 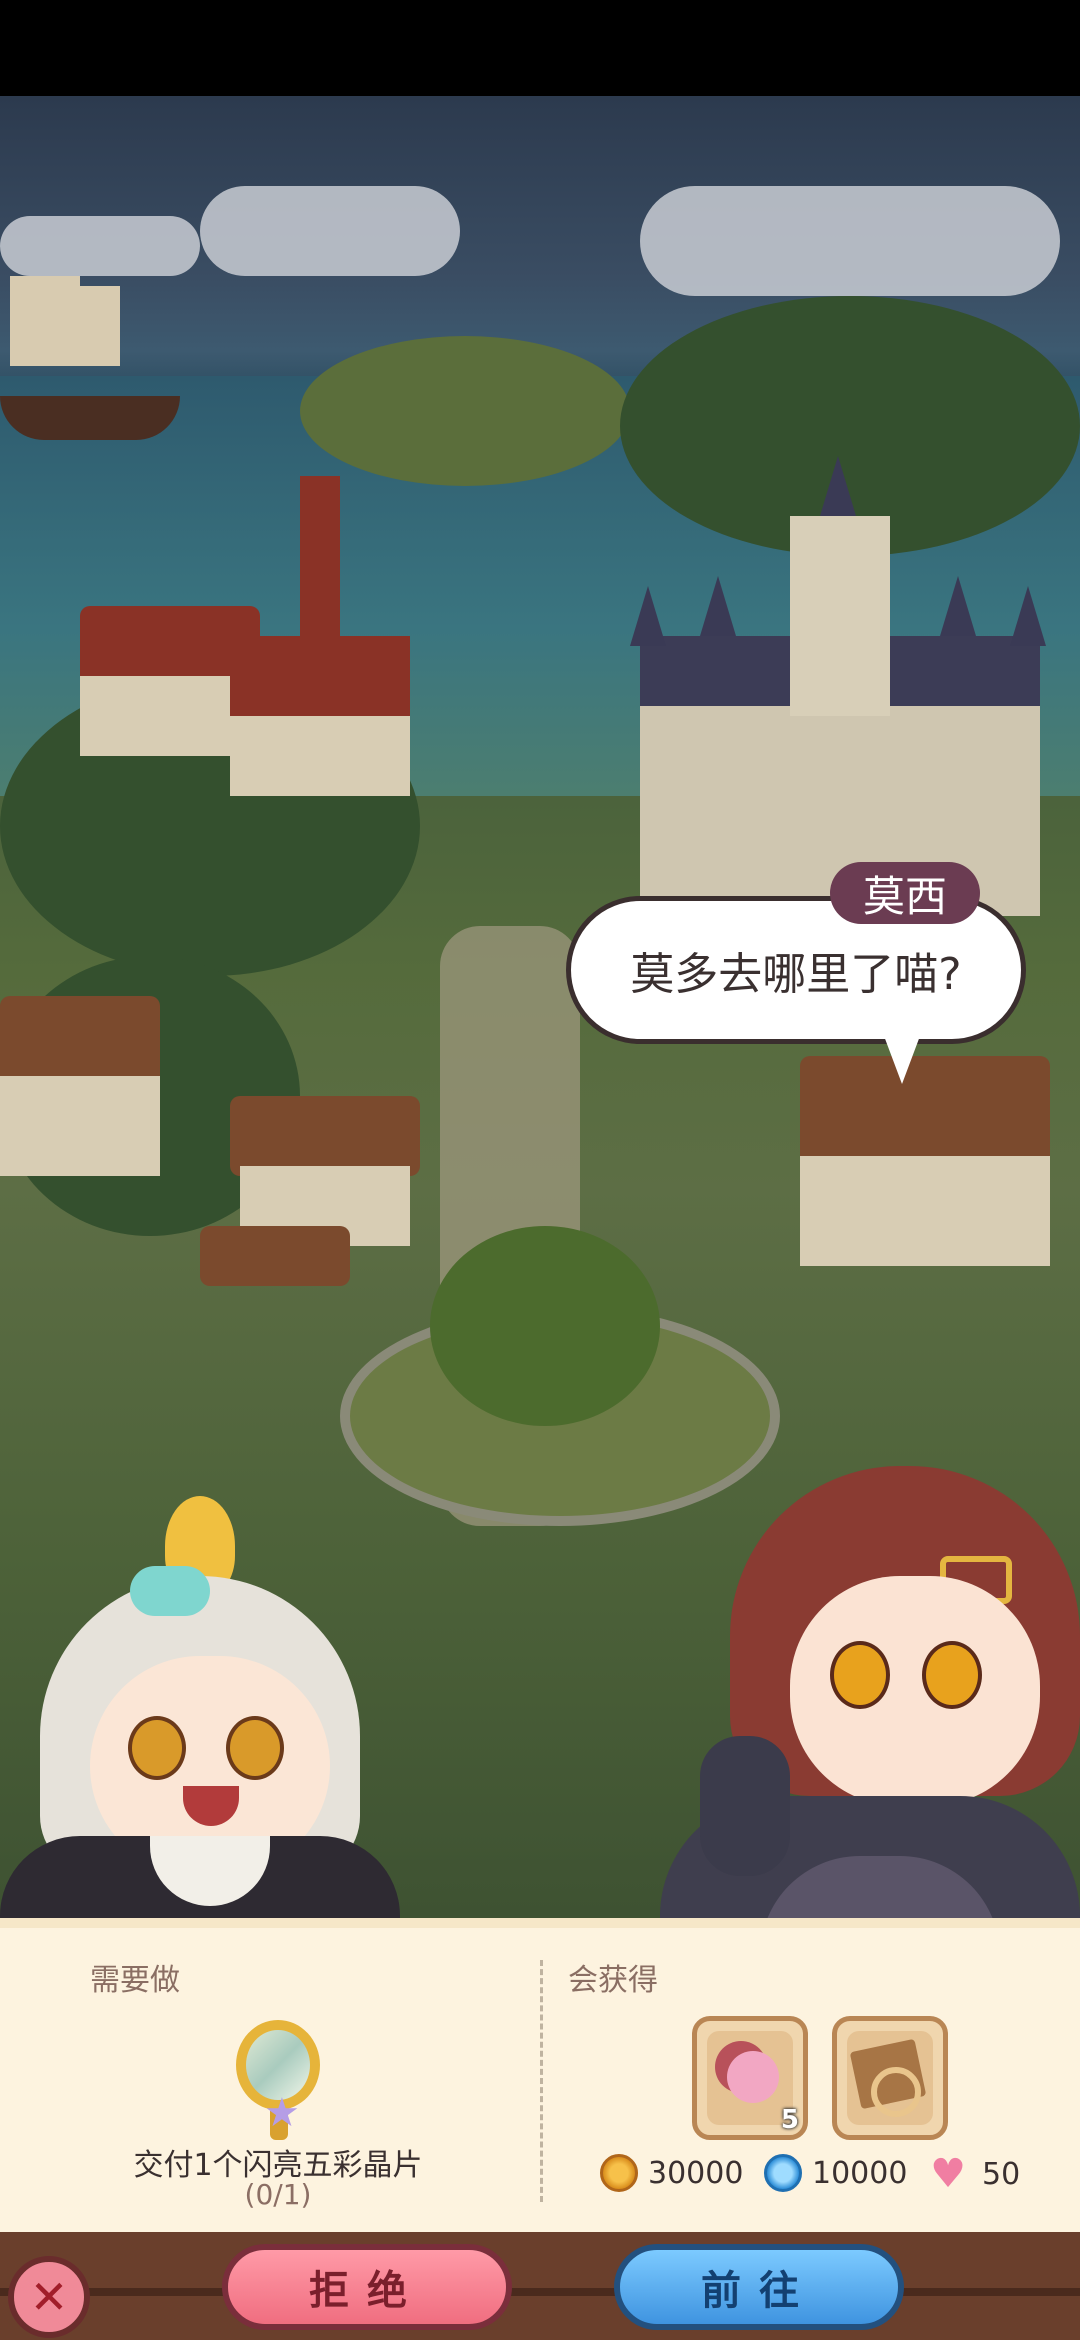 I want to click on village-houses-right, so click(x=930, y=1171).